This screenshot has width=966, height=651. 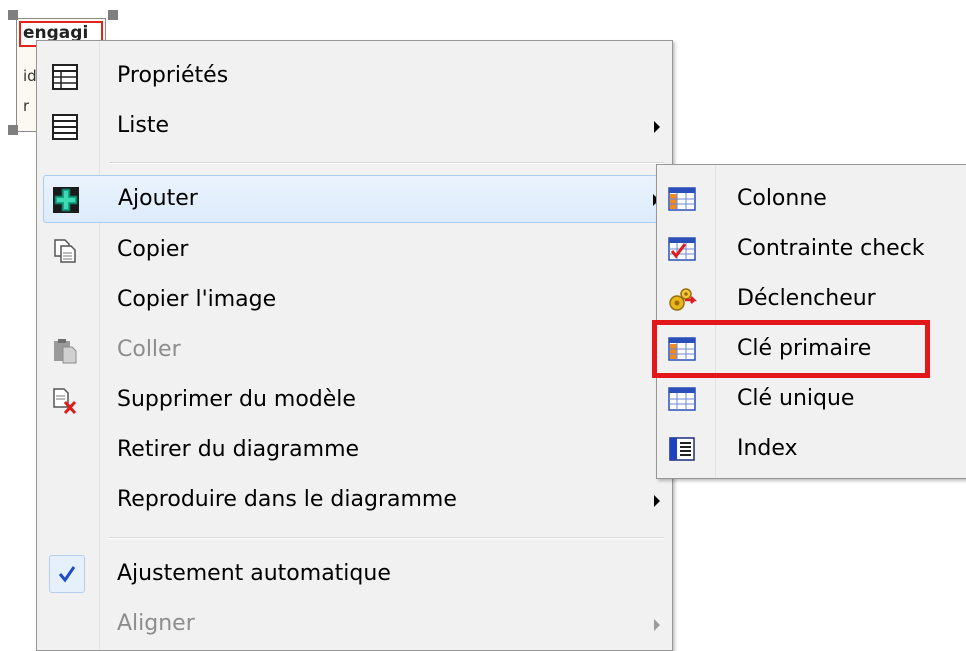 What do you see at coordinates (65, 401) in the screenshot?
I see `delete-icon` at bounding box center [65, 401].